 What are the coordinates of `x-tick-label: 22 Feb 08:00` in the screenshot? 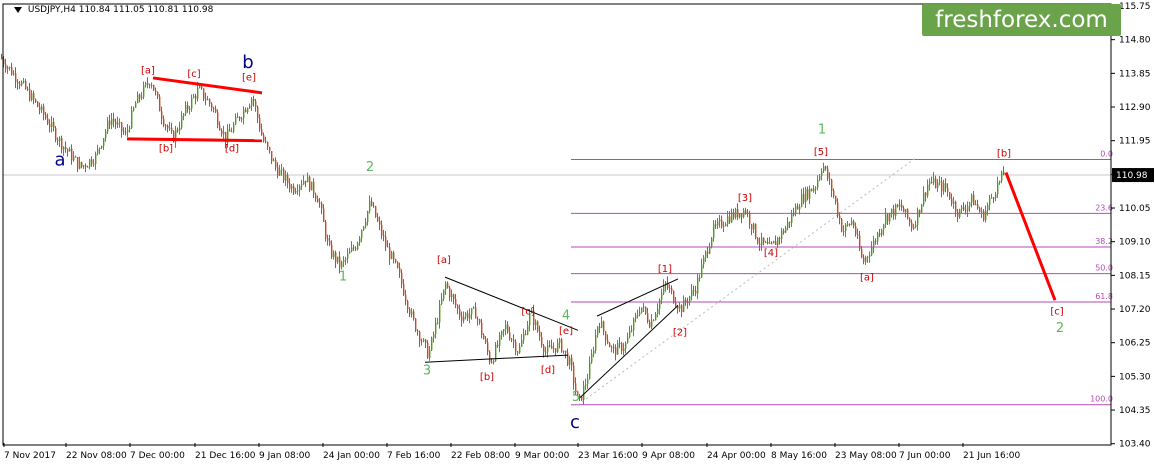 It's located at (480, 456).